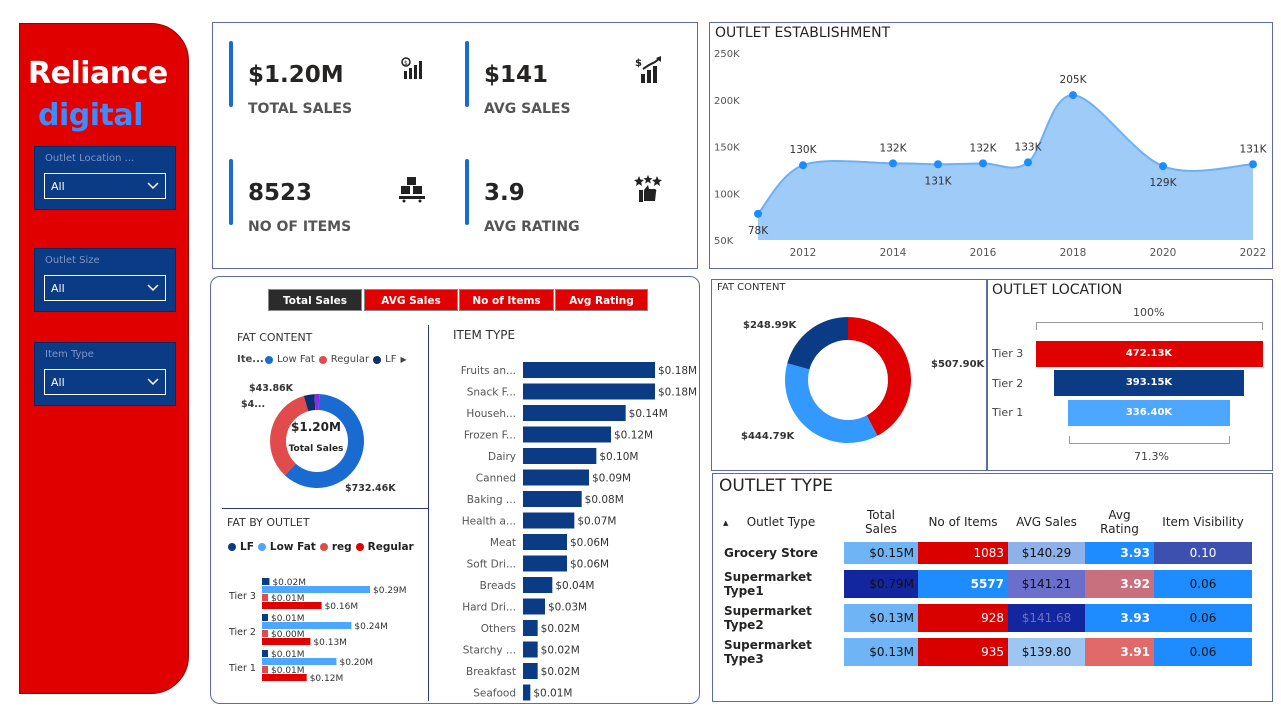  I want to click on column-header: Outlet Type, so click(781, 522).